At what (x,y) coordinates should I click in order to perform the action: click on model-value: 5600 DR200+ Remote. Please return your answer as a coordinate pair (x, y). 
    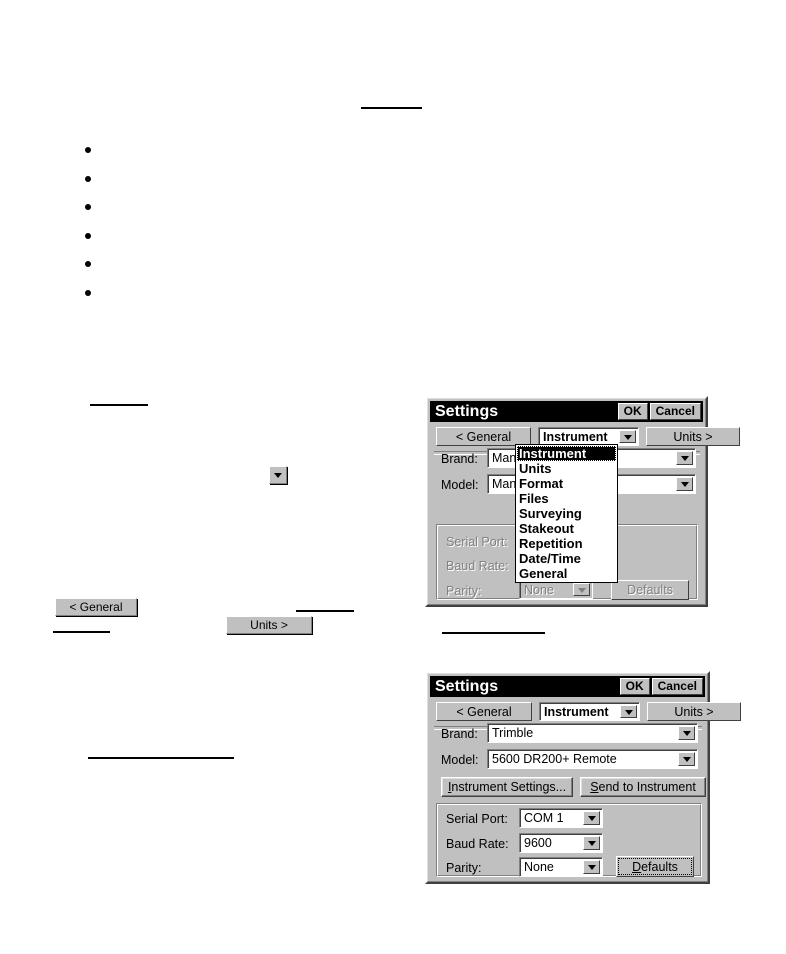
    Looking at the image, I should click on (554, 759).